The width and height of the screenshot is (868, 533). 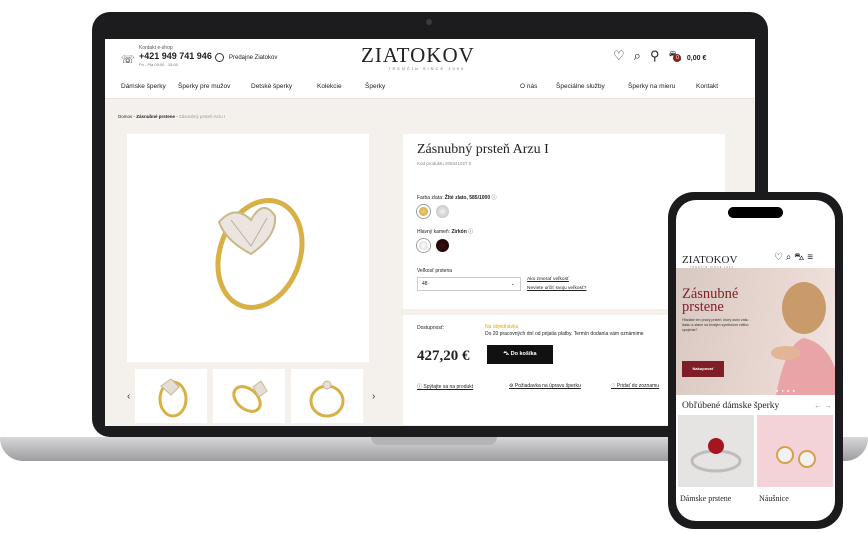 I want to click on earrings-image, so click(x=796, y=457).